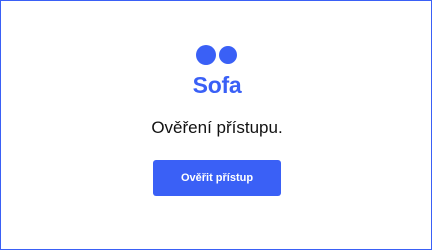 This screenshot has height=250, width=432. I want to click on logo-right-circle, so click(228, 55).